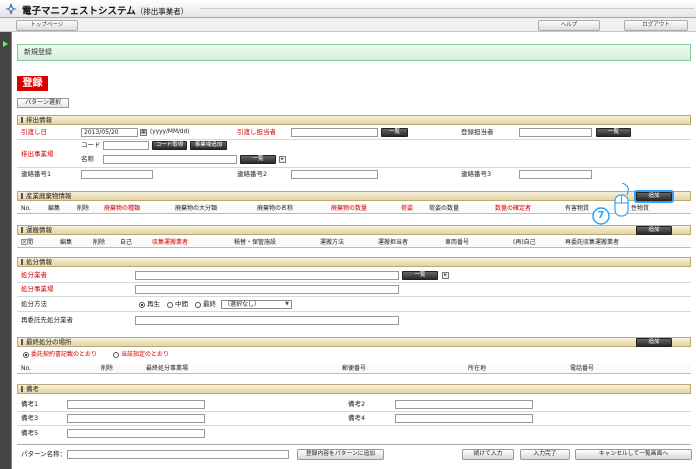  Describe the element at coordinates (122, 208) in the screenshot. I see `col-waste-type: 廃棄物の種類` at that location.